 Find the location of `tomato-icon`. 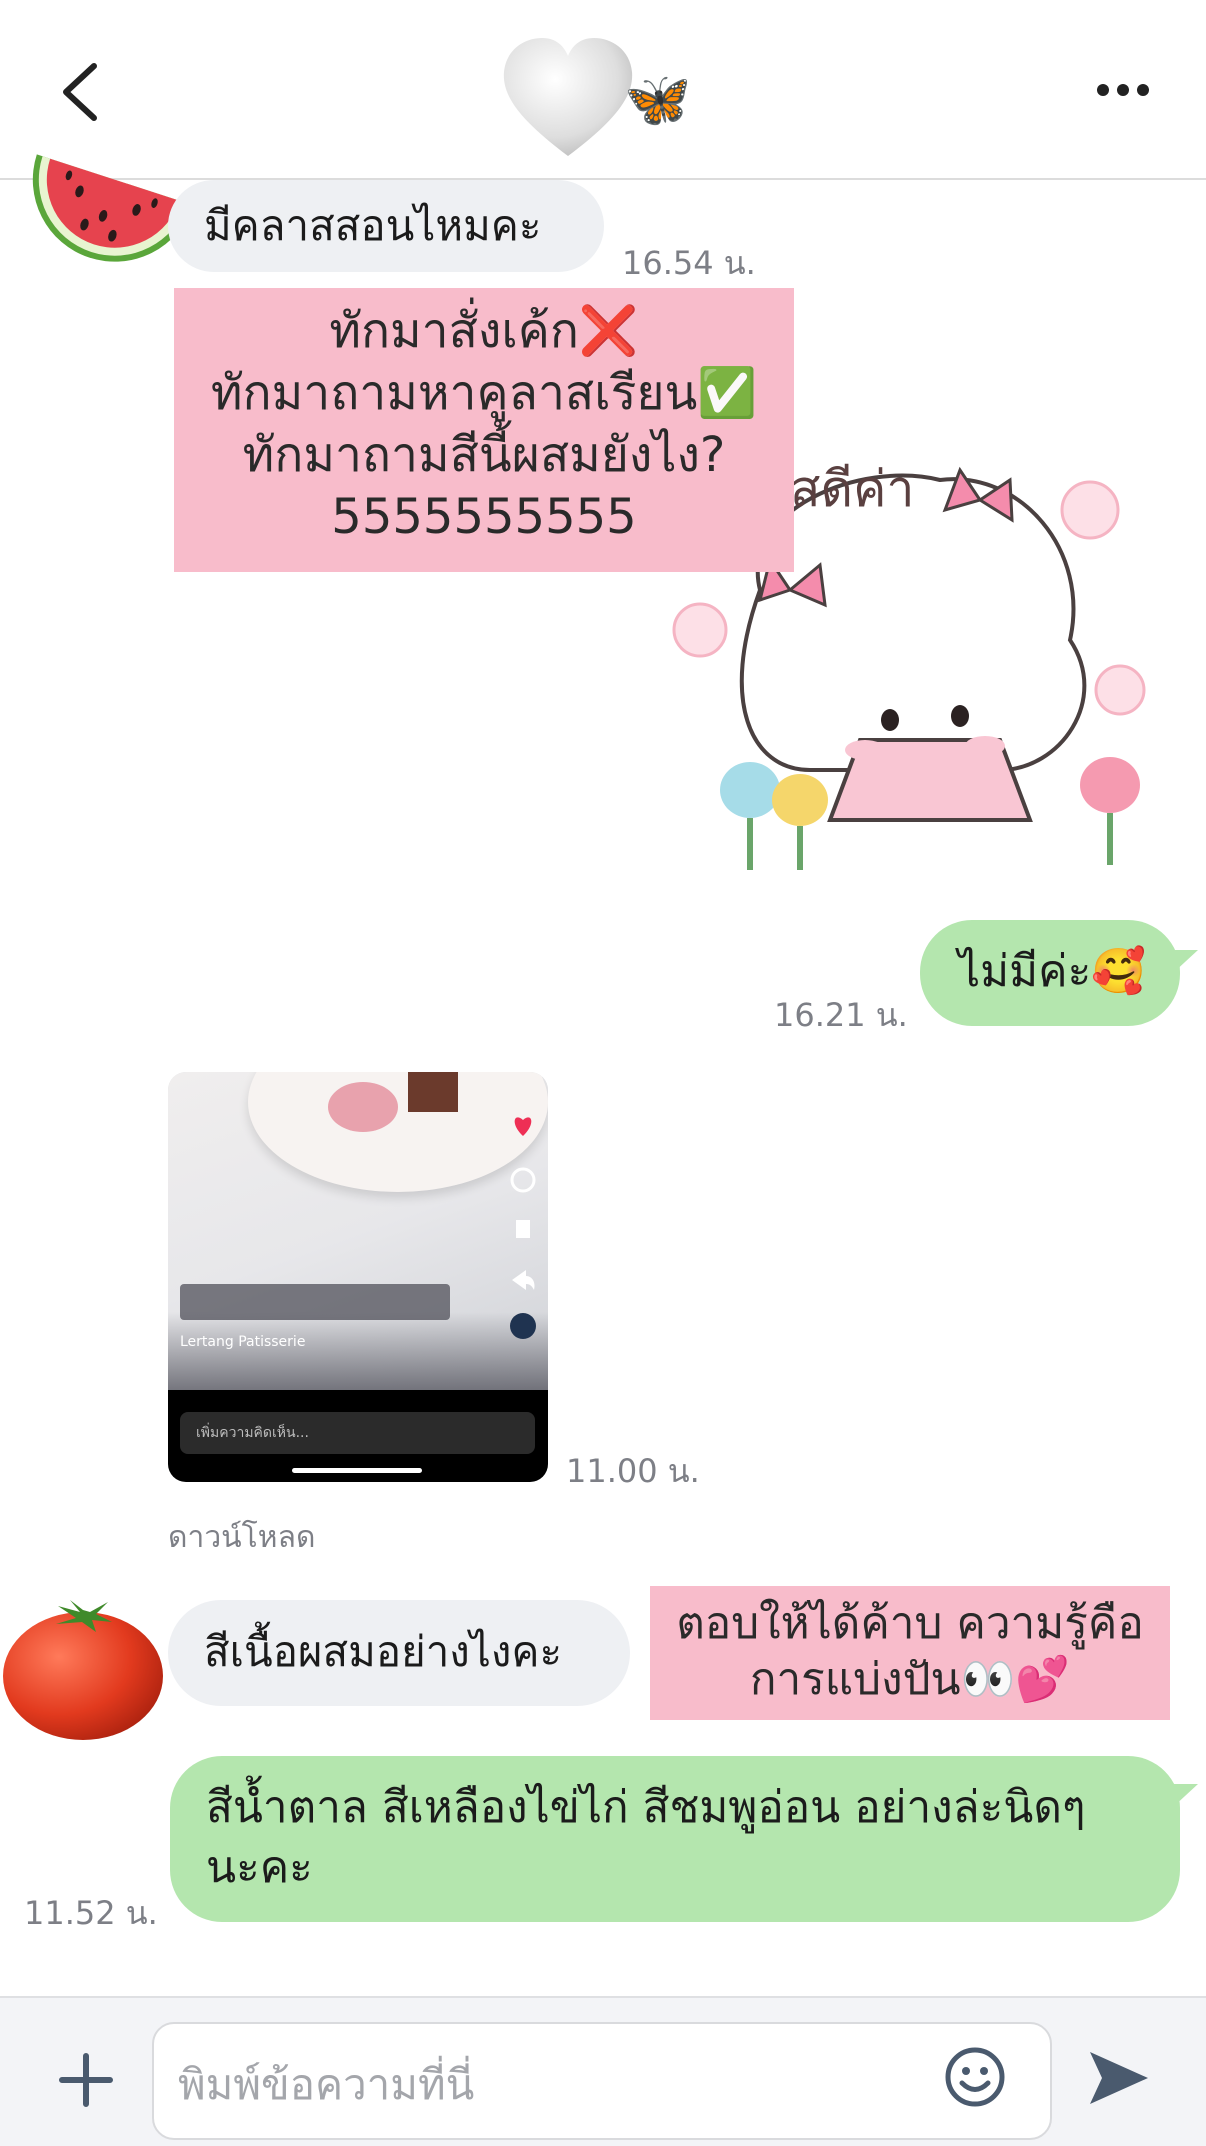

tomato-icon is located at coordinates (83, 1670).